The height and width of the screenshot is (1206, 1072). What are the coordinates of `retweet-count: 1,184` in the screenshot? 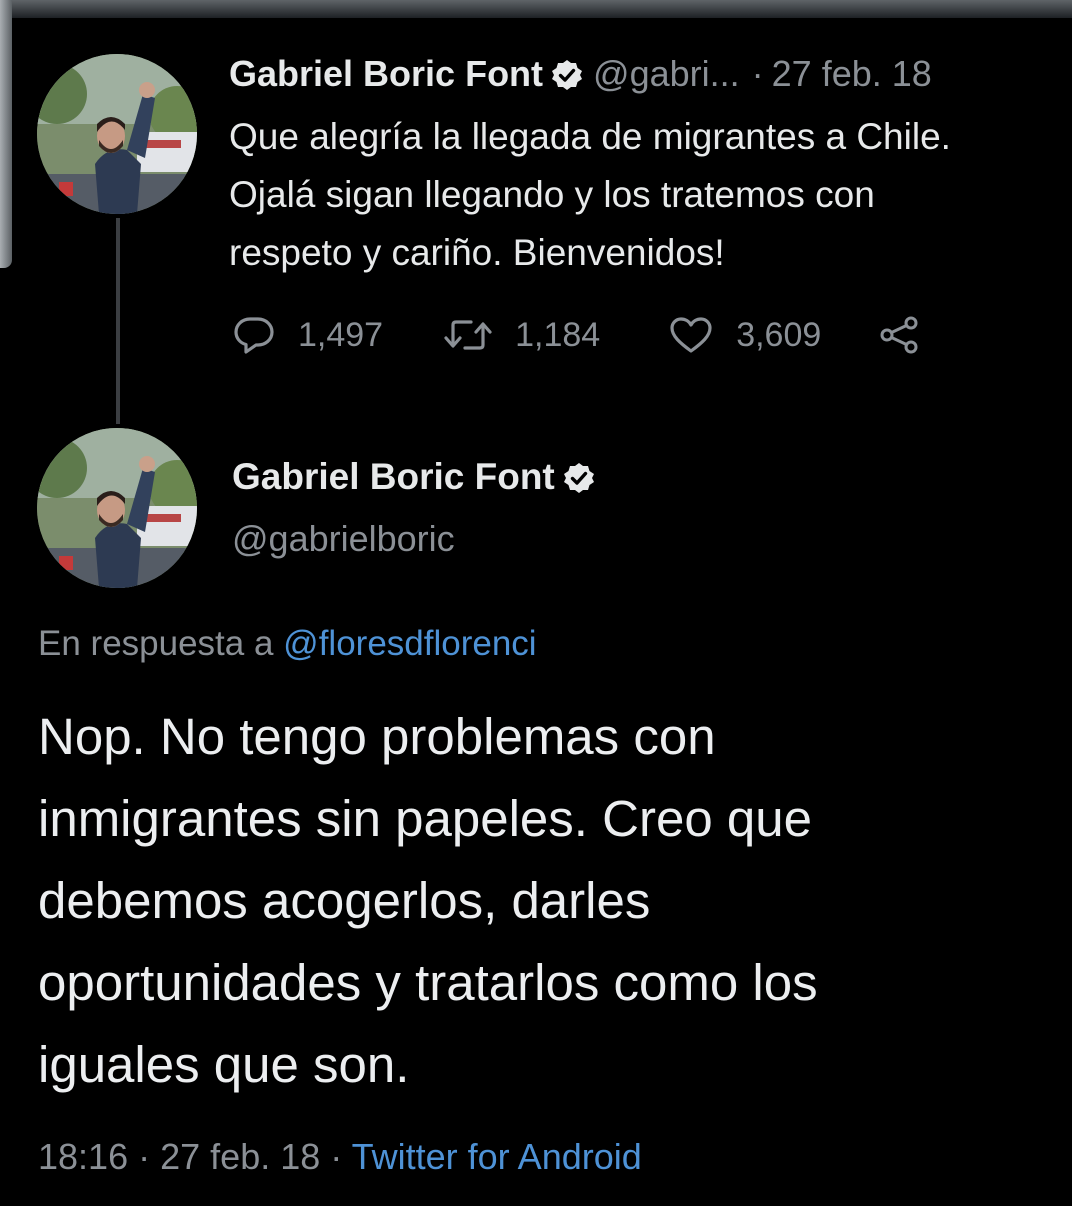 It's located at (558, 334).